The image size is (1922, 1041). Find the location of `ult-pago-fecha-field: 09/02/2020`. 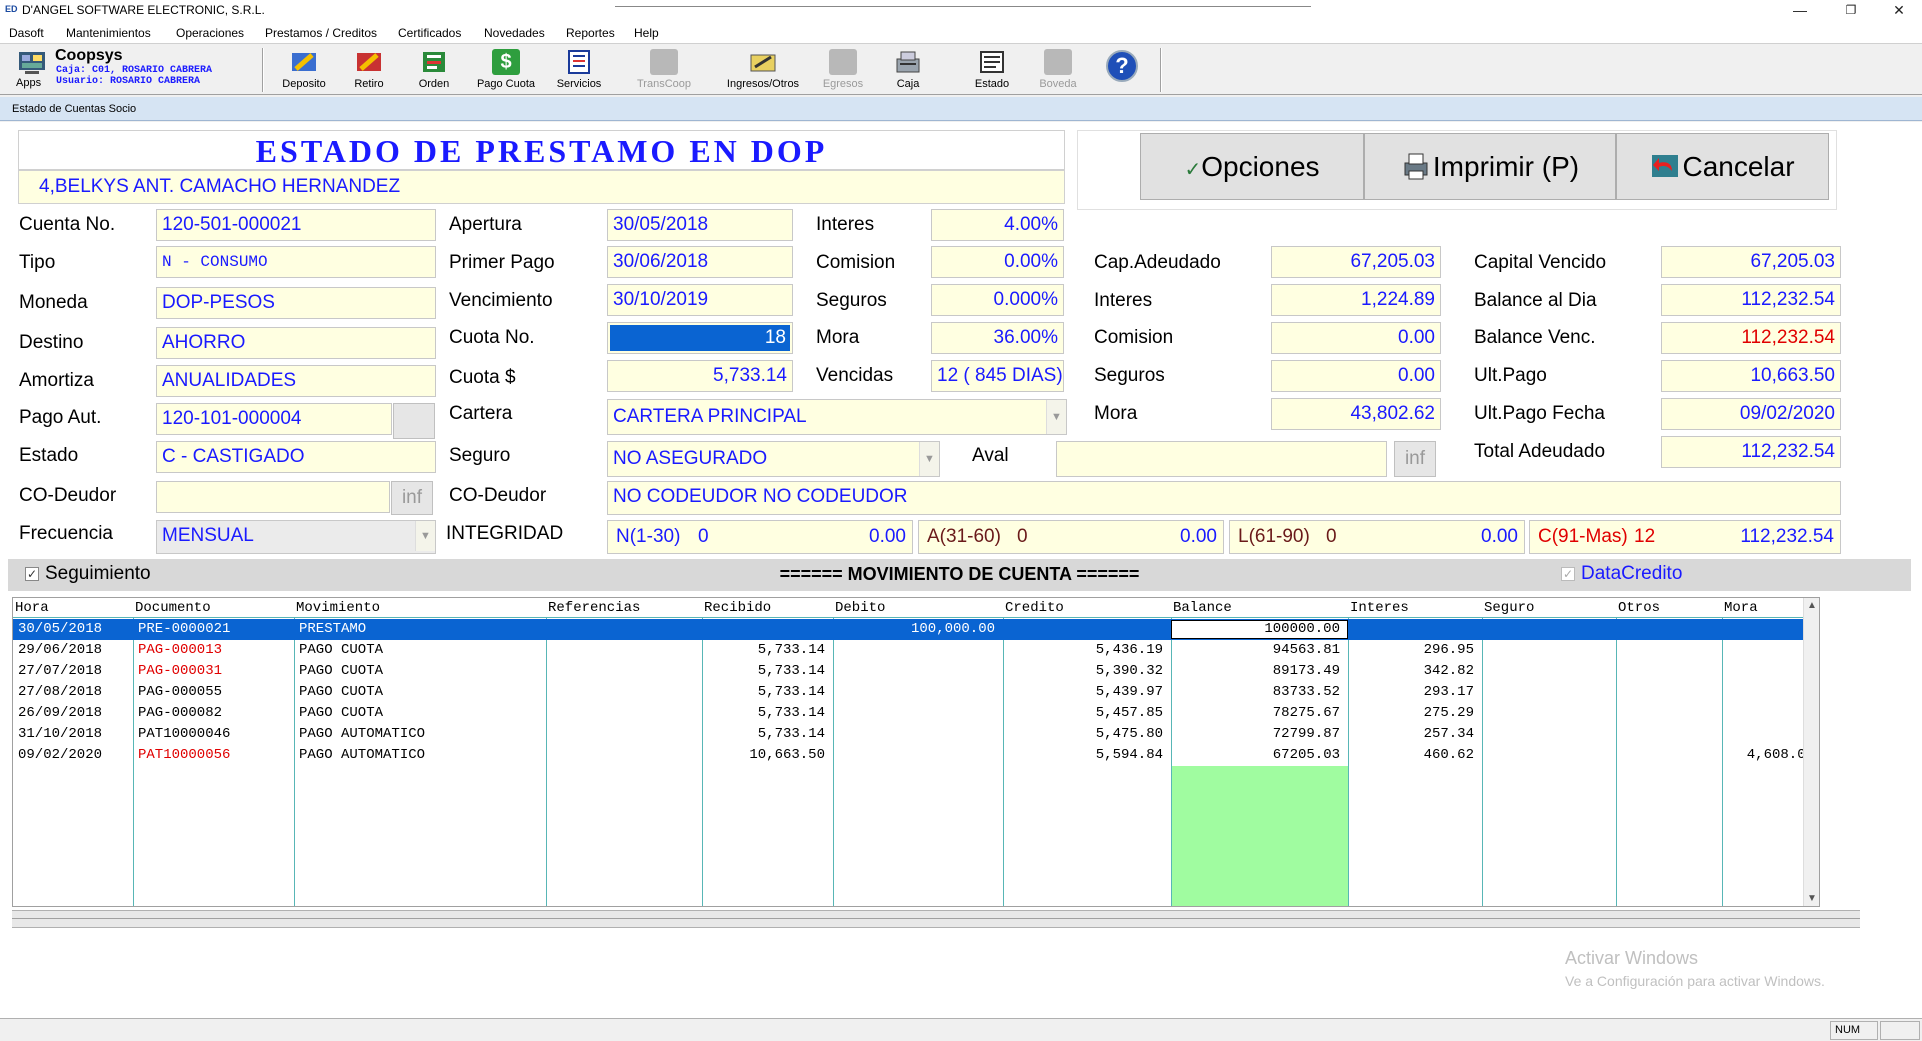

ult-pago-fecha-field: 09/02/2020 is located at coordinates (1751, 414).